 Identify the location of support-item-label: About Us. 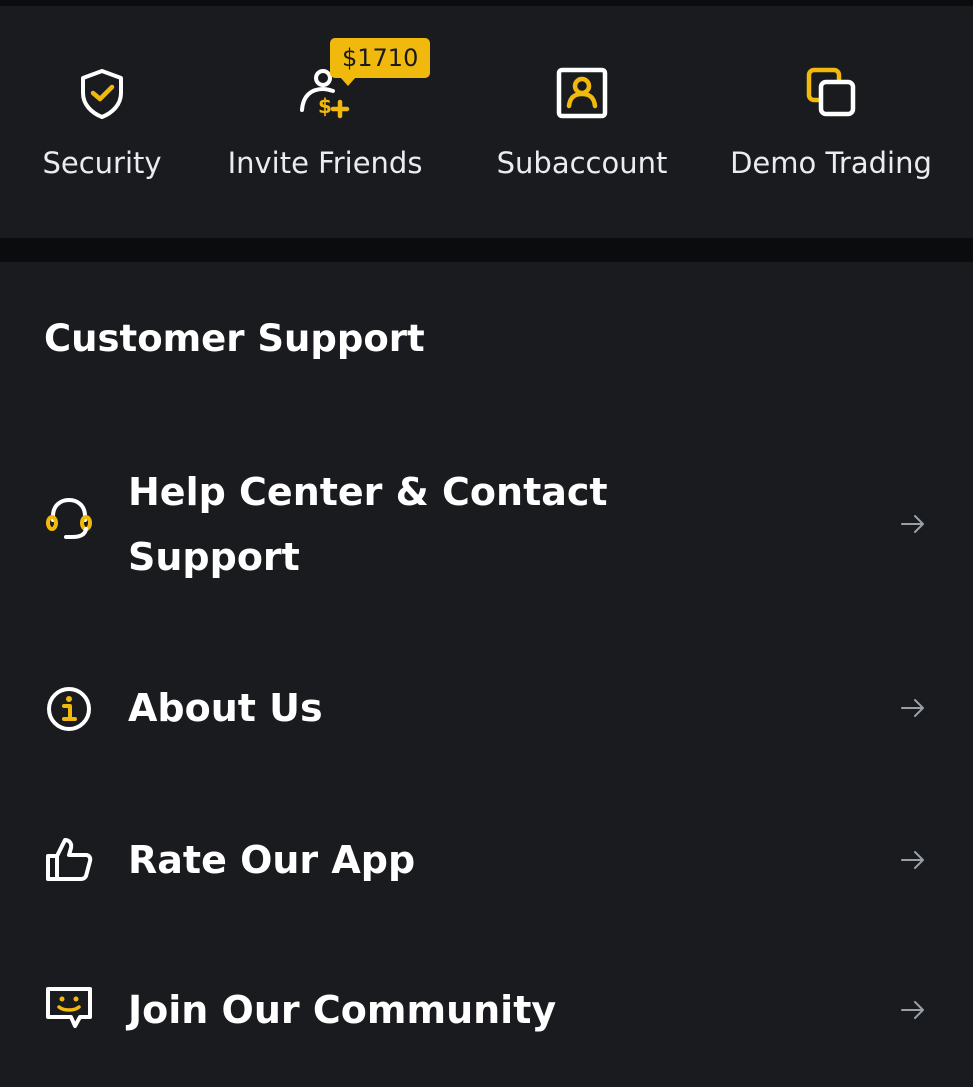
(225, 708).